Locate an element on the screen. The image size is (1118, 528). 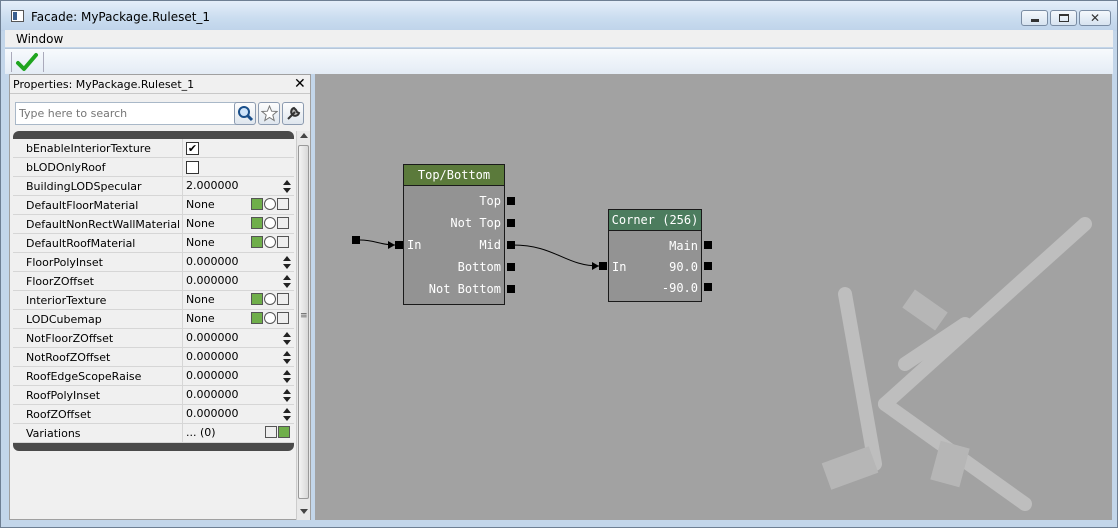
properties-close-button: ✕ is located at coordinates (300, 84).